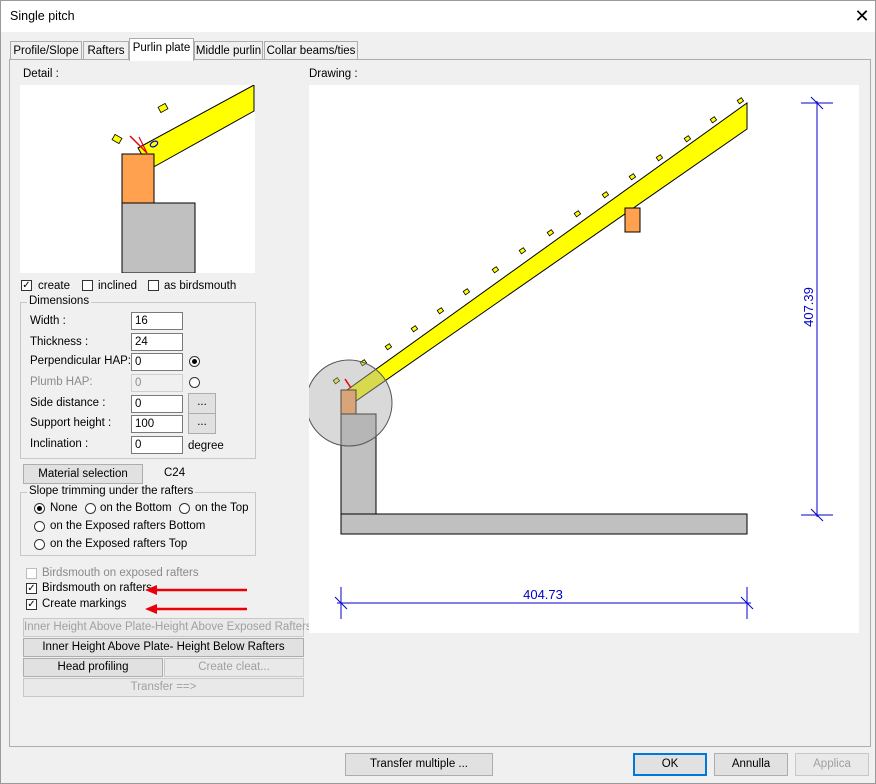  I want to click on trim-top-radio, so click(184, 508).